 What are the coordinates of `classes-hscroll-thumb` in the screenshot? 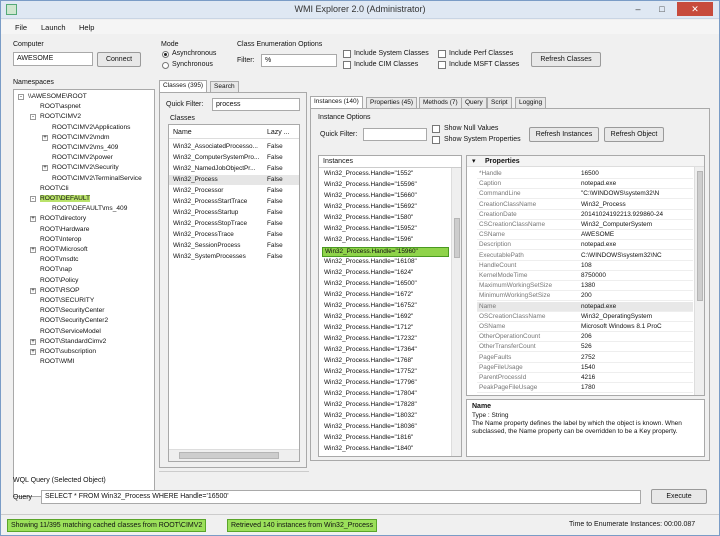 It's located at (229, 455).